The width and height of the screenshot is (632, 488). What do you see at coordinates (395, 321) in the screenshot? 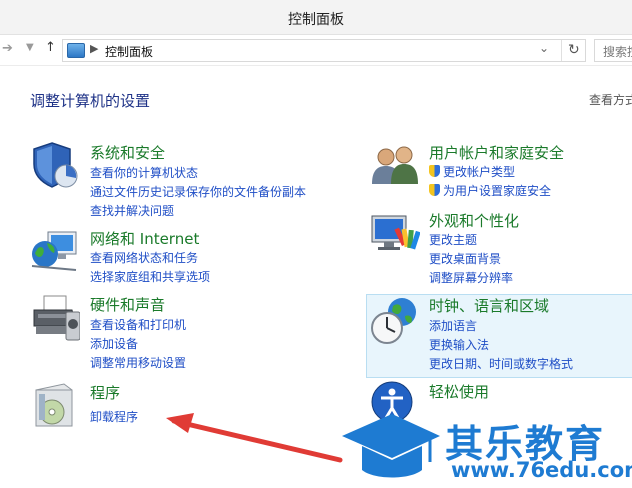
I see `clock-globe-icon` at bounding box center [395, 321].